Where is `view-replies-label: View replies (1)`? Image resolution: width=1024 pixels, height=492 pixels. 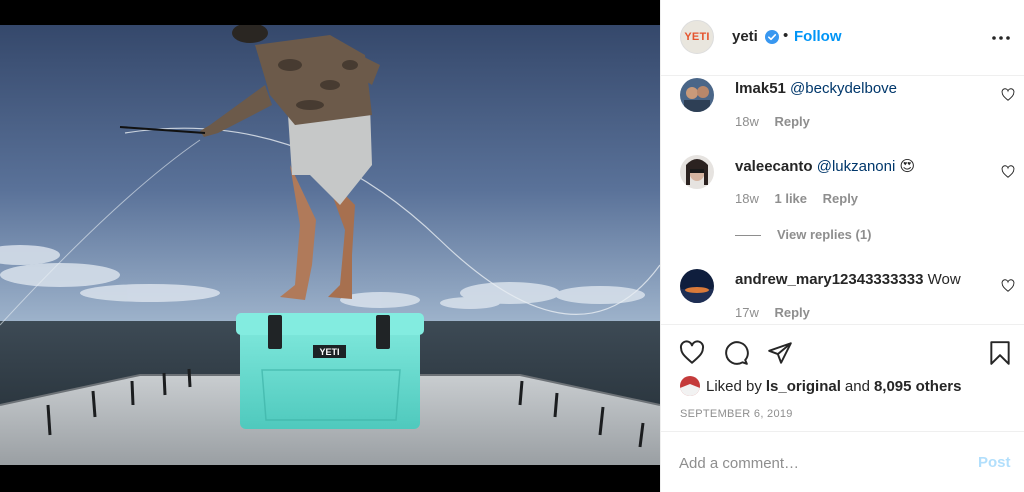
view-replies-label: View replies (1) is located at coordinates (824, 234).